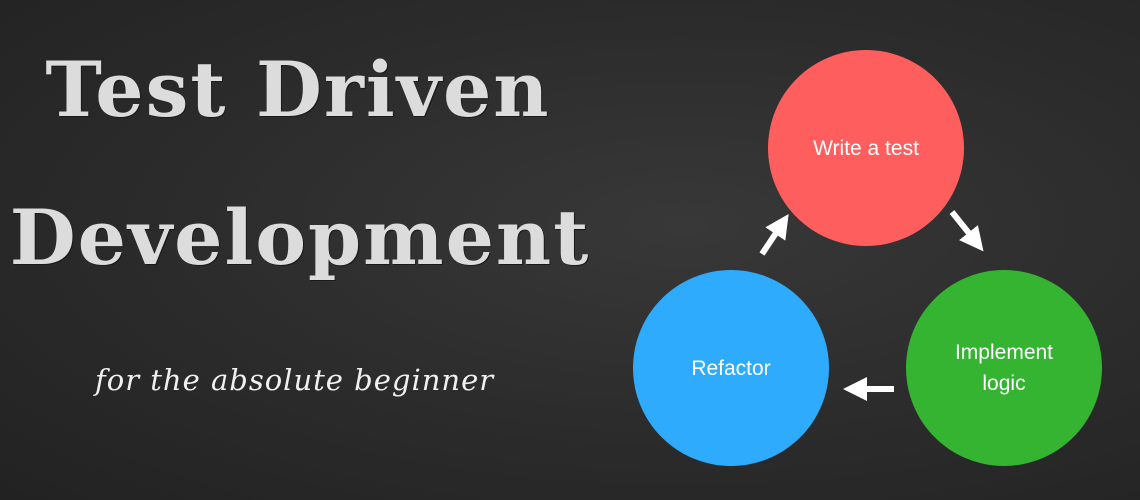  I want to click on cycle-arrows, so click(871, 305).